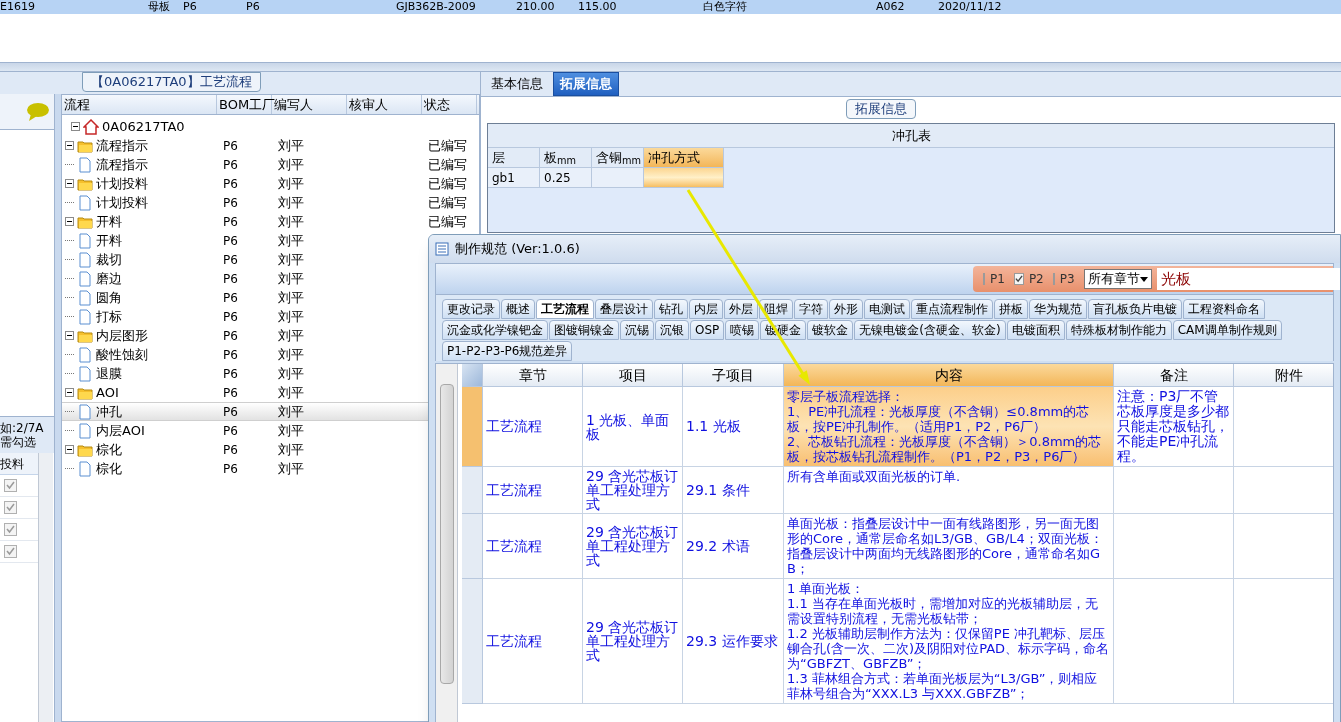  What do you see at coordinates (472, 375) in the screenshot?
I see `select-all-corner` at bounding box center [472, 375].